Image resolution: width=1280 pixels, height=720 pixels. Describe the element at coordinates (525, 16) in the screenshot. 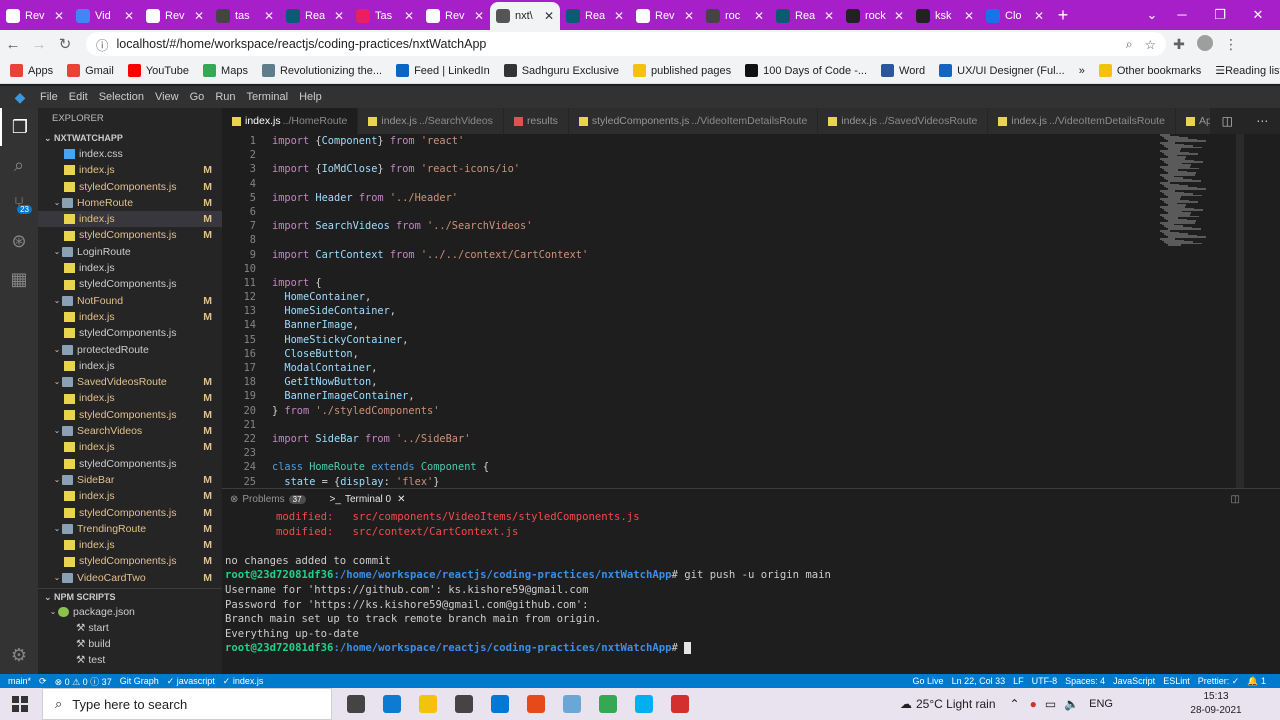

I see `browser-tab: nxt\ ✕` at that location.